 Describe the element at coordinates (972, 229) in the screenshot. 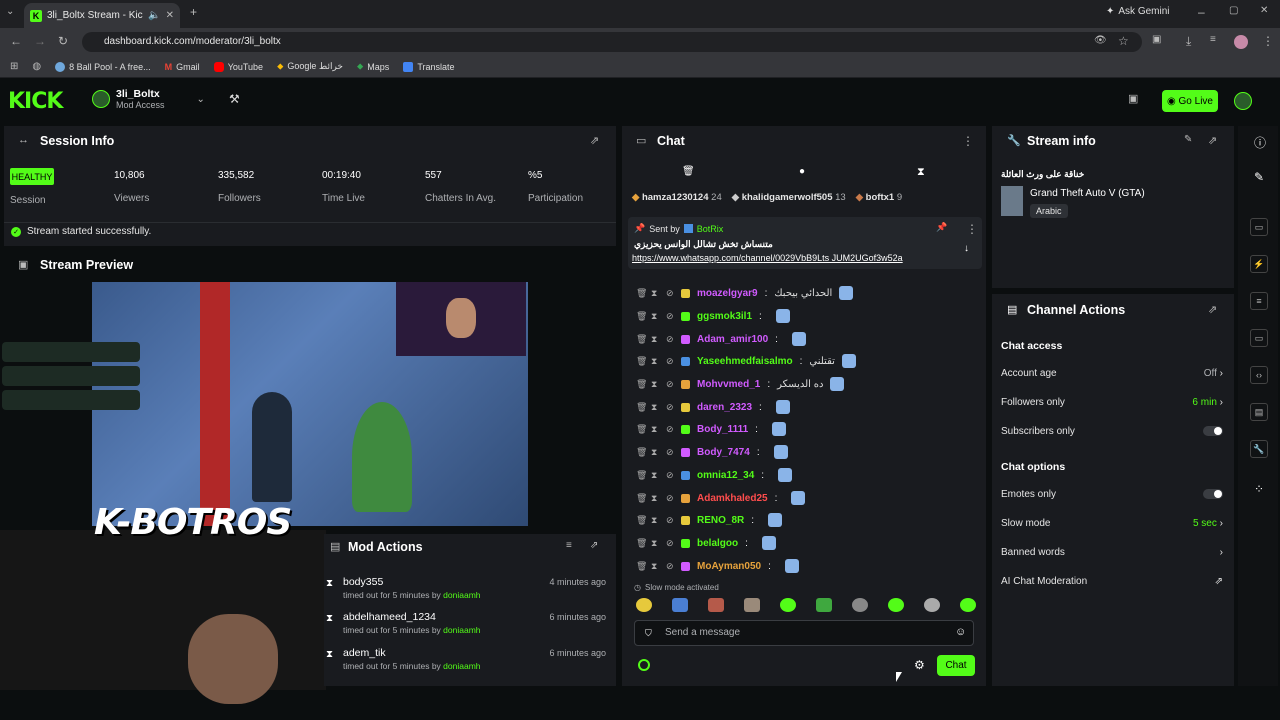

I see `pinned-menu-icon: ⋮` at that location.